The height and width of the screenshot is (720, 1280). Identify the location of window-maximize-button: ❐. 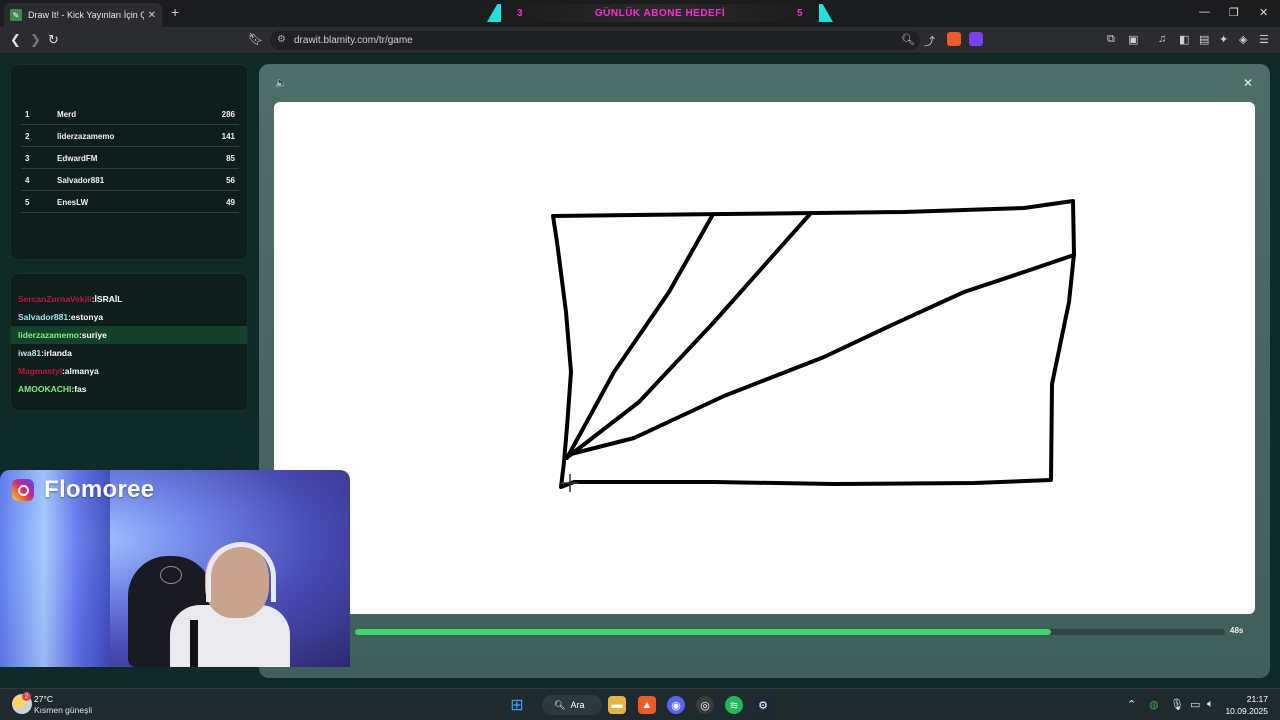
(1234, 12).